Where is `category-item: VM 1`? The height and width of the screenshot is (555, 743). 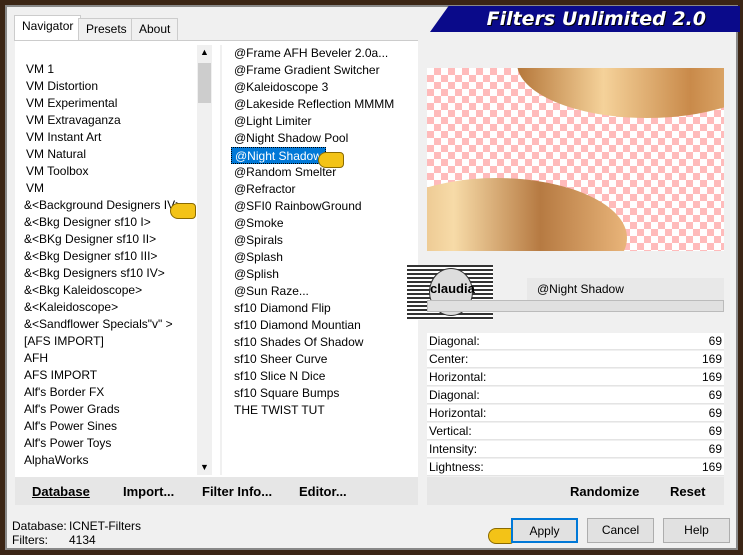 category-item: VM 1 is located at coordinates (40, 69).